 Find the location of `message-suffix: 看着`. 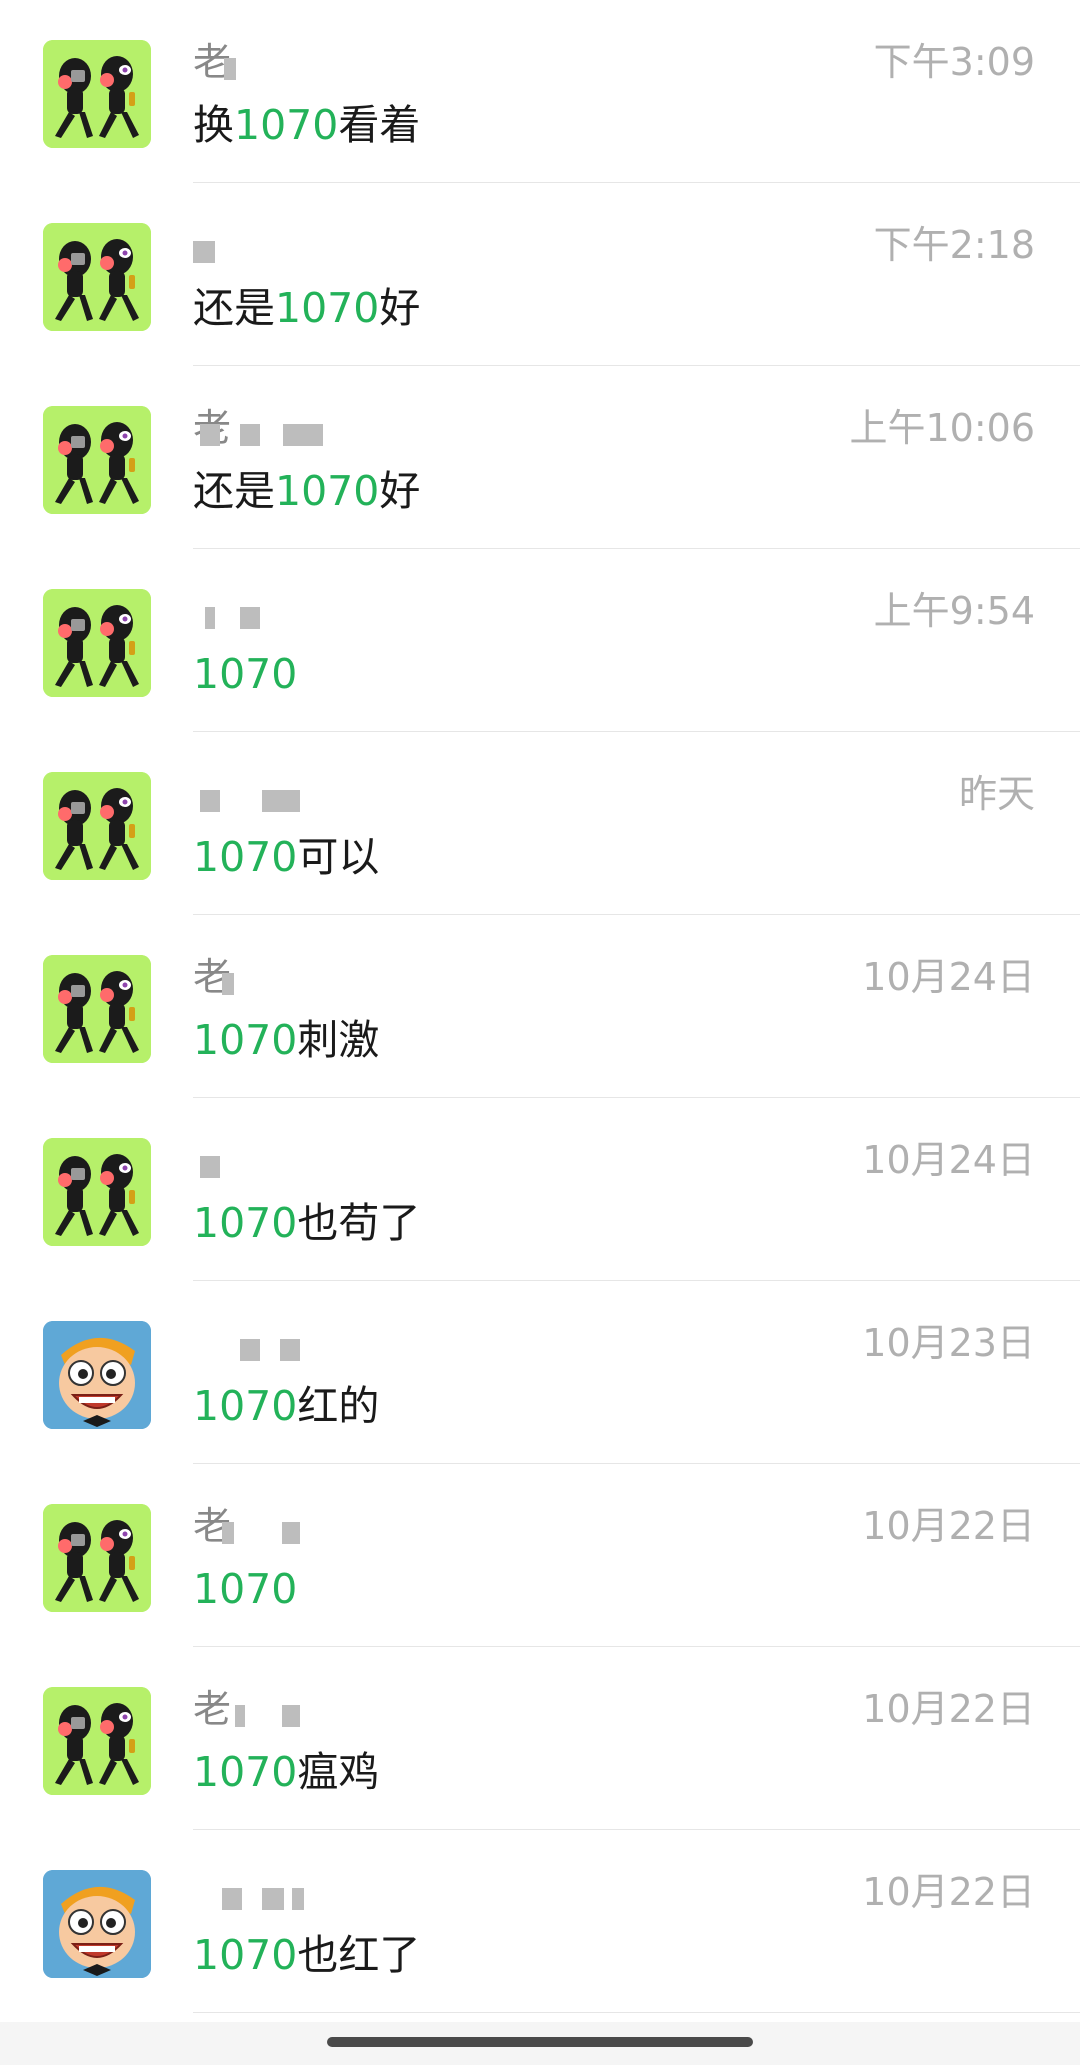

message-suffix: 看着 is located at coordinates (379, 125).